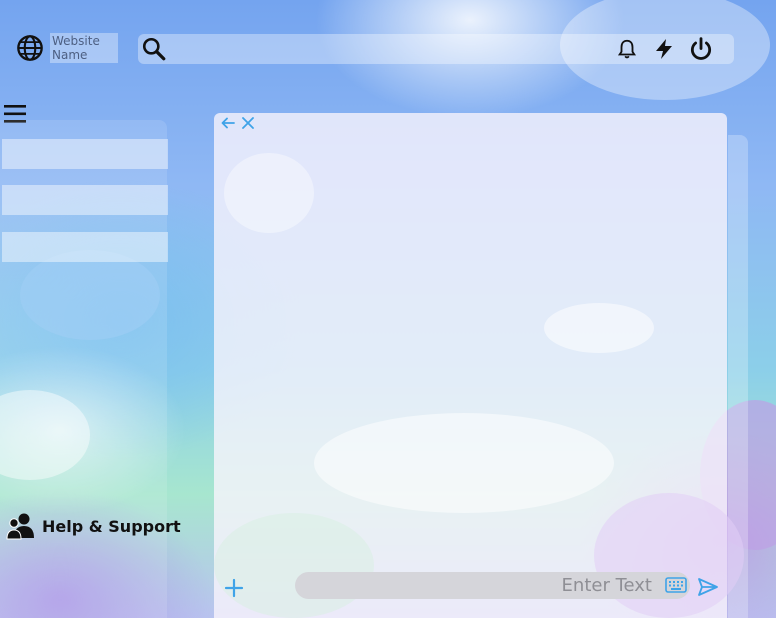 This screenshot has height=618, width=776. I want to click on plus-icon, so click(234, 588).